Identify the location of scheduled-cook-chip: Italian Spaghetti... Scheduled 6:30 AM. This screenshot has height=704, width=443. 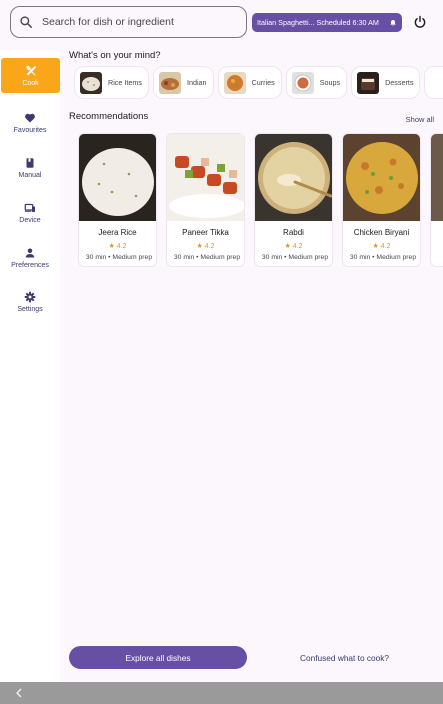
(327, 22).